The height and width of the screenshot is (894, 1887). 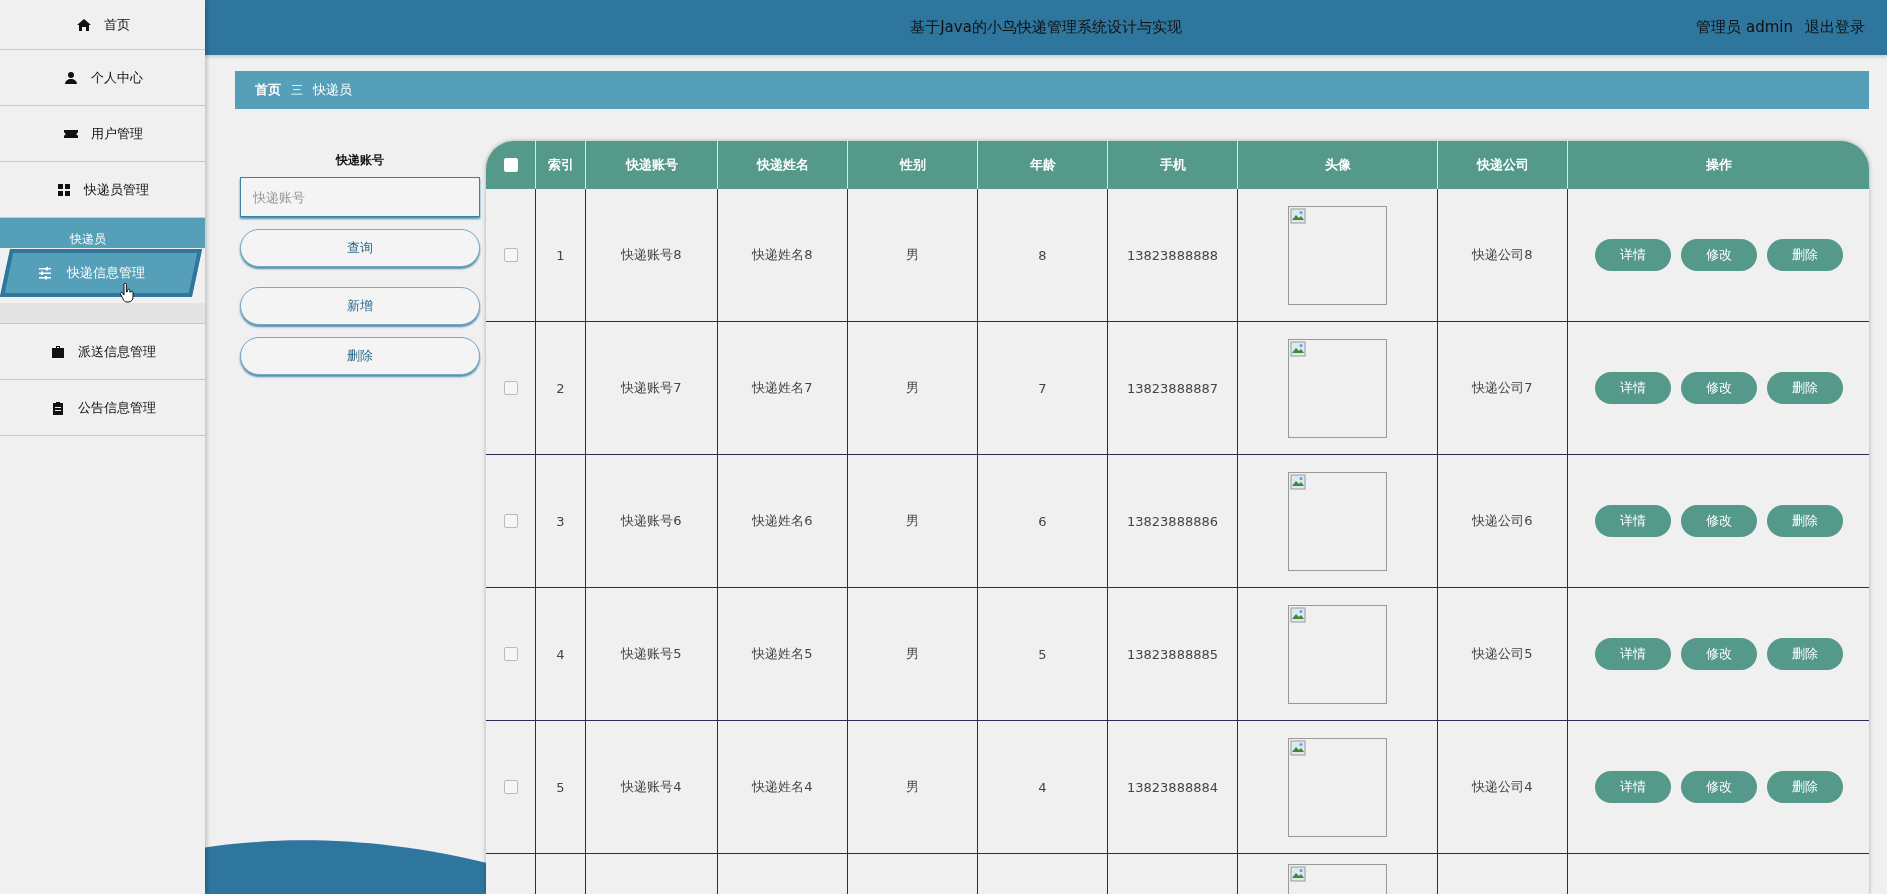 I want to click on column-header: 手机, so click(x=1172, y=165).